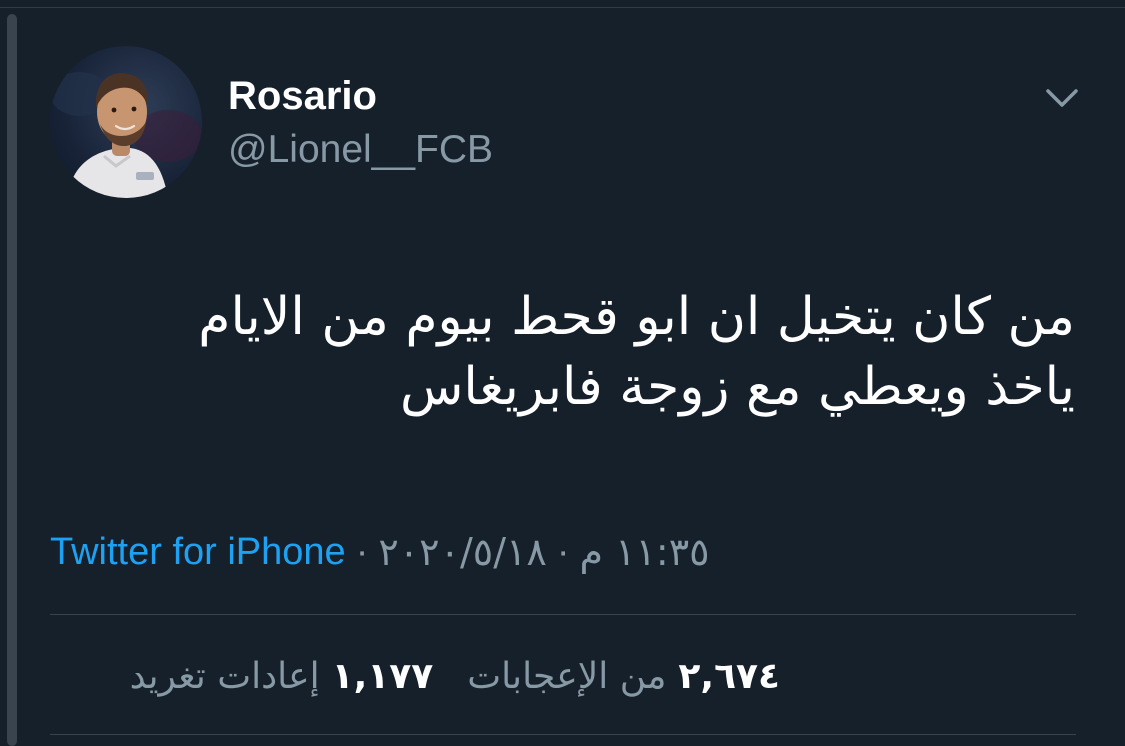 Image resolution: width=1125 pixels, height=746 pixels. Describe the element at coordinates (302, 96) in the screenshot. I see `display-name: Rosario` at that location.